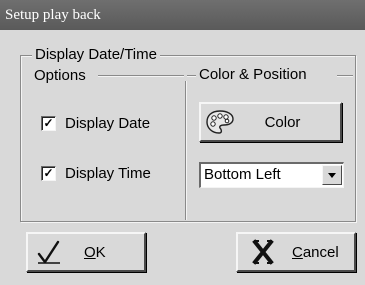 The image size is (365, 285). Describe the element at coordinates (345, 76) in the screenshot. I see `color-position-rule-right` at that location.